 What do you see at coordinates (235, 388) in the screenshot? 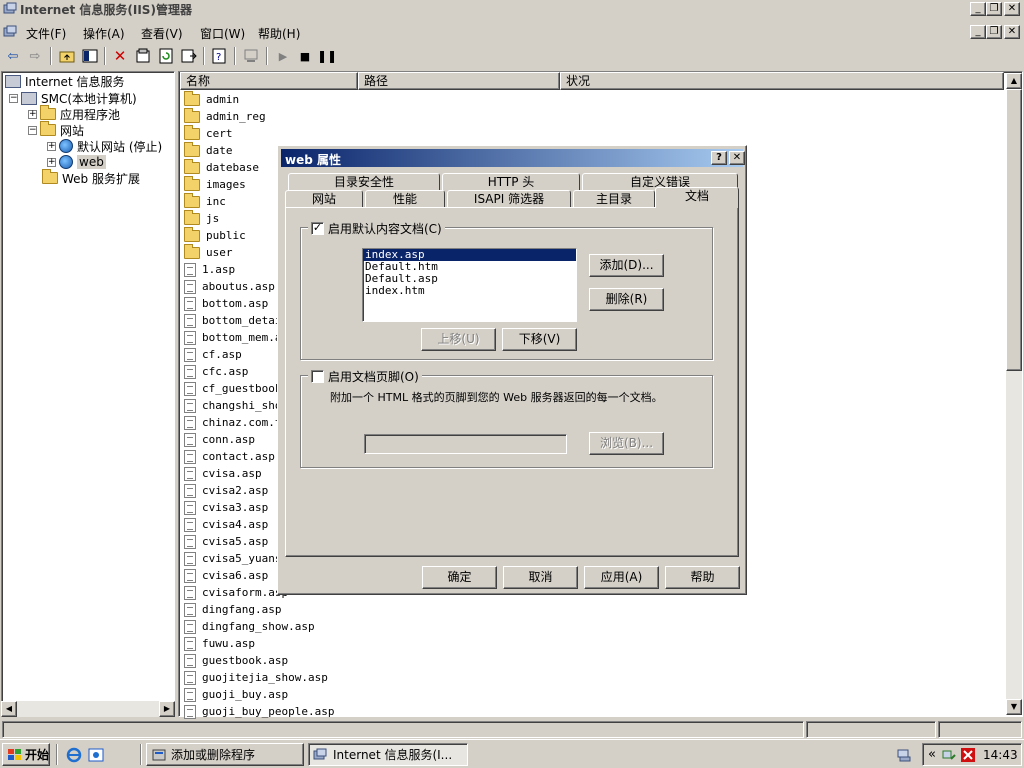
I see `list-item: cf_guestbook.` at bounding box center [235, 388].